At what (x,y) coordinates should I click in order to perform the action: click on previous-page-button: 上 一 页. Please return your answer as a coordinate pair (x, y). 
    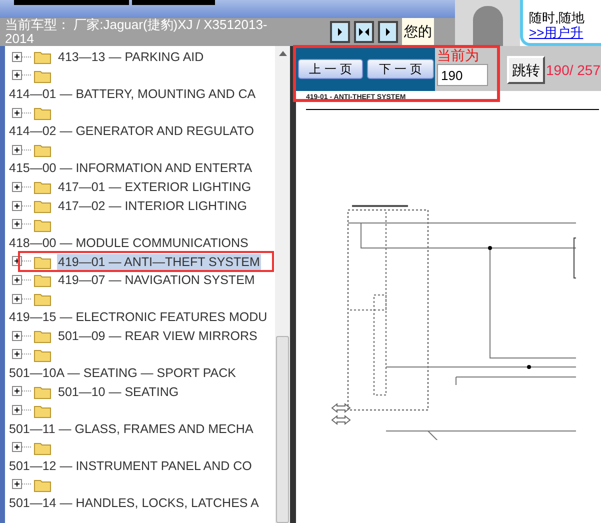
    Looking at the image, I should click on (330, 68).